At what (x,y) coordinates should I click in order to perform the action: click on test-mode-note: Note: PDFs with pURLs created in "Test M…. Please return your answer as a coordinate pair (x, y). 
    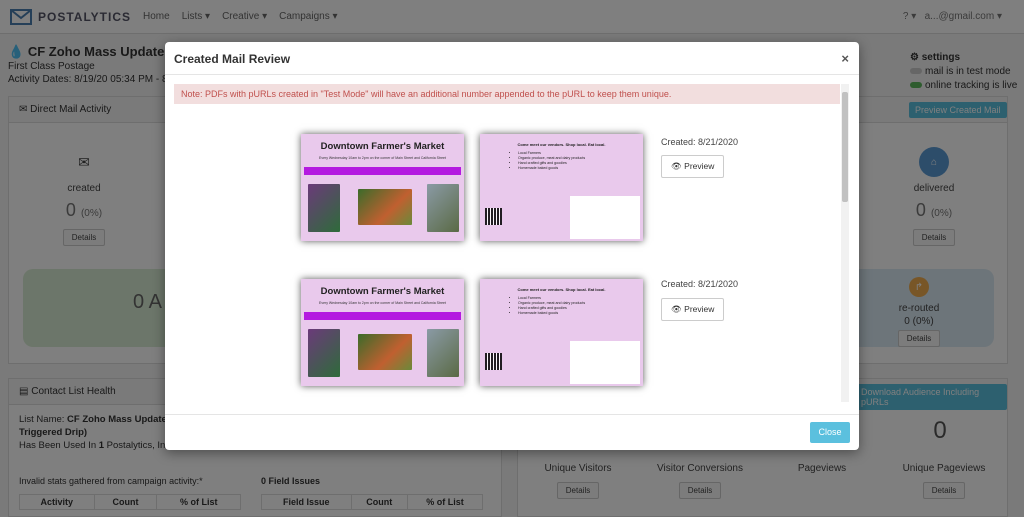
    Looking at the image, I should click on (507, 94).